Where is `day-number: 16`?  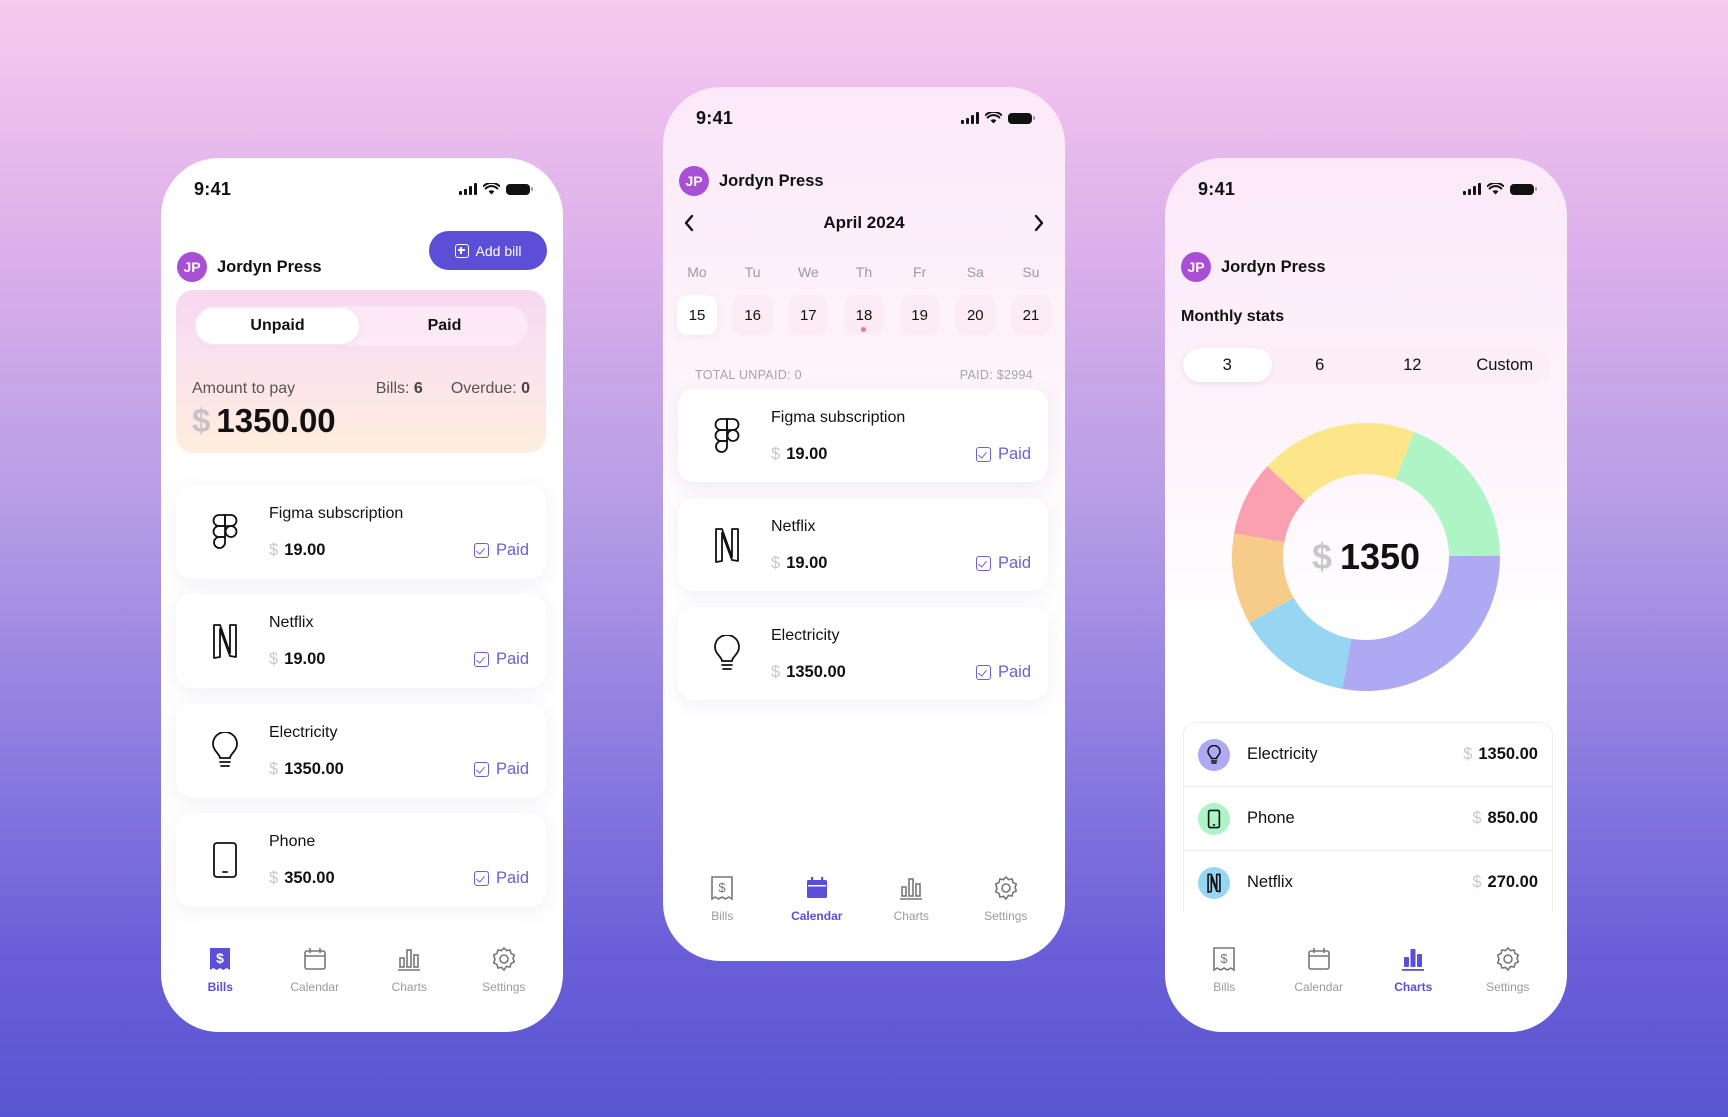 day-number: 16 is located at coordinates (752, 315).